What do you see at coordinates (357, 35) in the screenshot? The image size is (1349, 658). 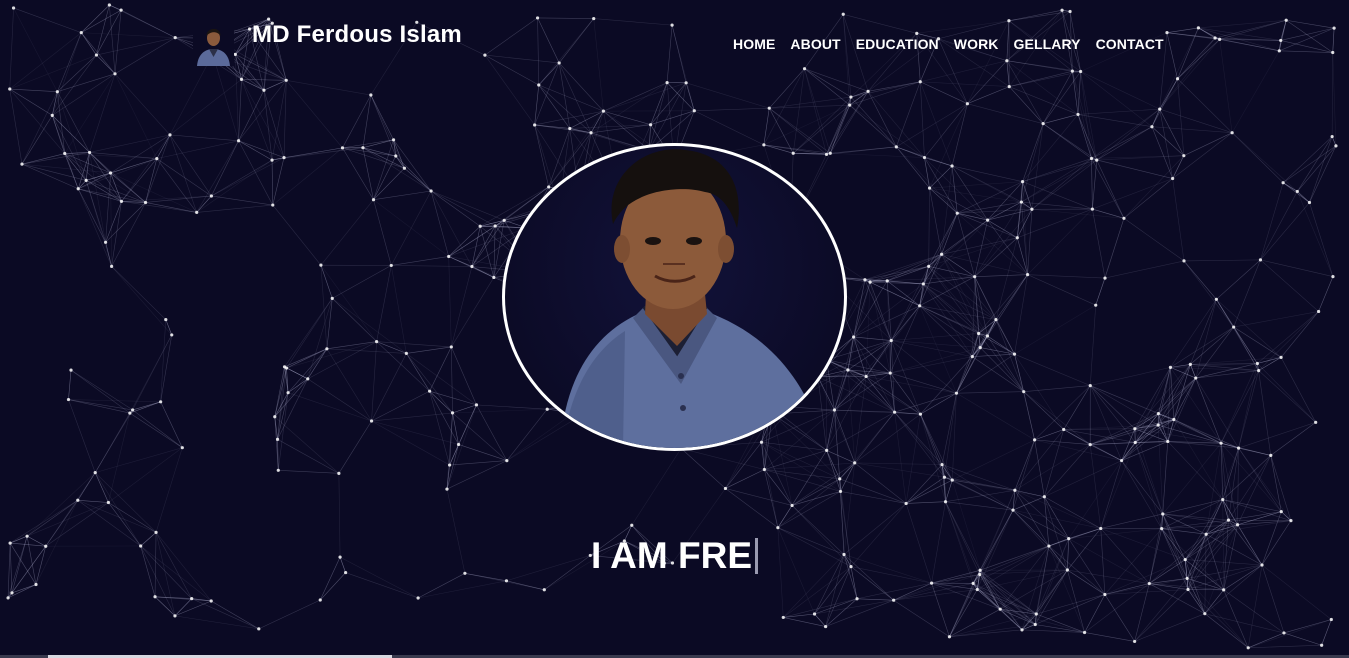 I see `brand-name: MD Ferdous Islam` at bounding box center [357, 35].